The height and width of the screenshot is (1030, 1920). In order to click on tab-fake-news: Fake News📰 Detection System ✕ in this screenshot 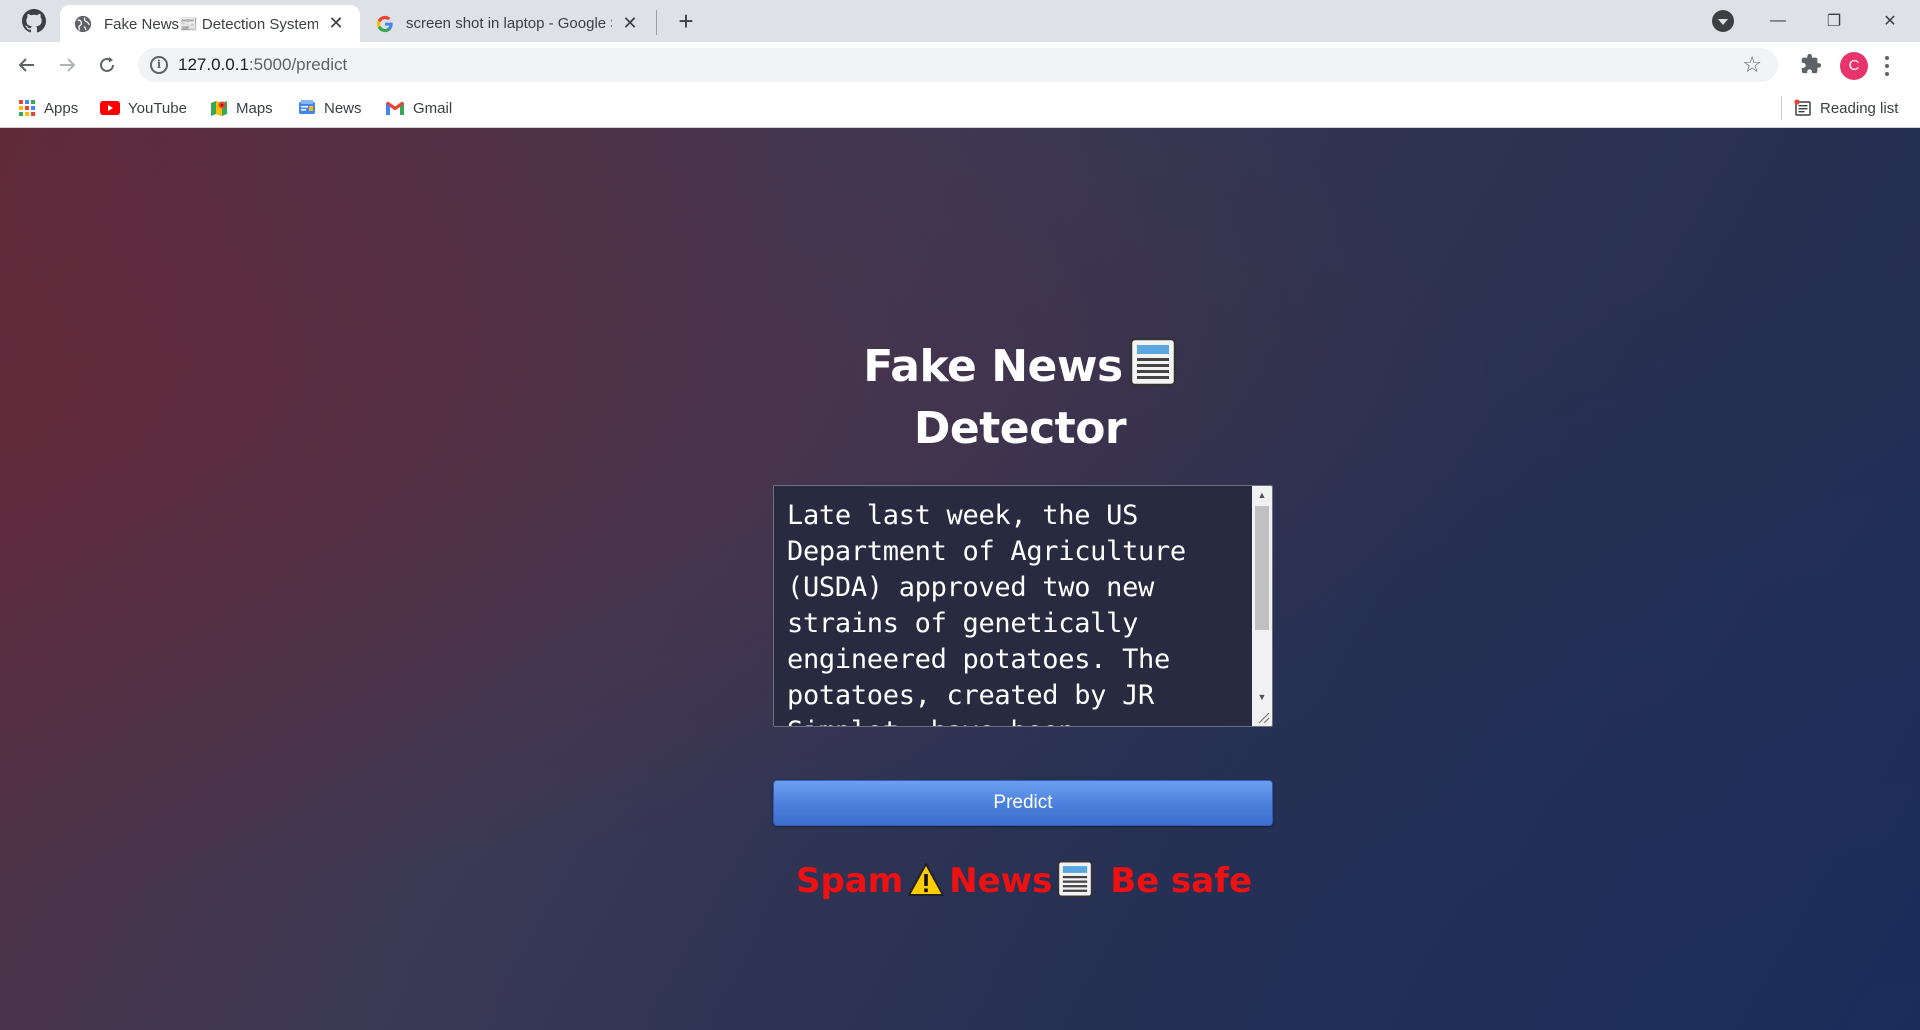, I will do `click(210, 23)`.